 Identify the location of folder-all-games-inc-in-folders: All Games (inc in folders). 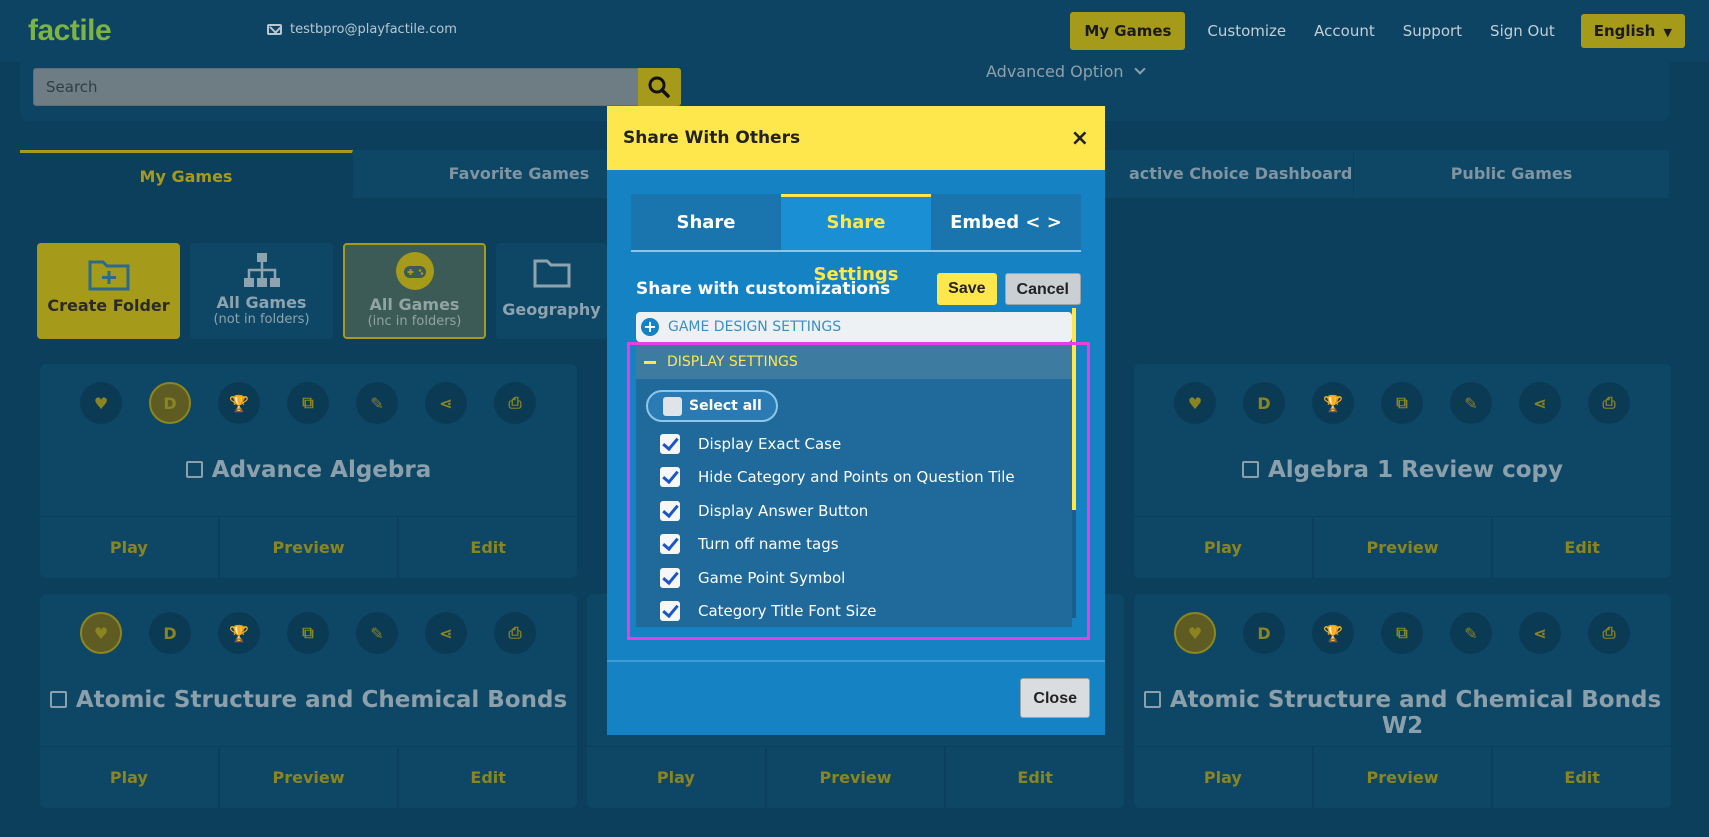
(414, 291).